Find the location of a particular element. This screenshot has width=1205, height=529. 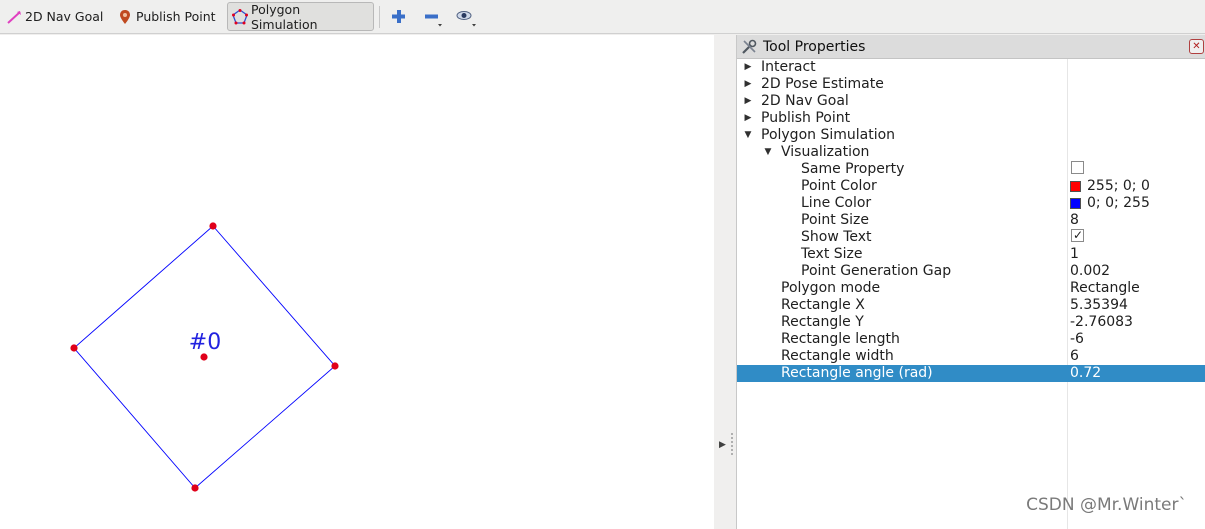

property-checkbox: ✓ is located at coordinates (1077, 235).